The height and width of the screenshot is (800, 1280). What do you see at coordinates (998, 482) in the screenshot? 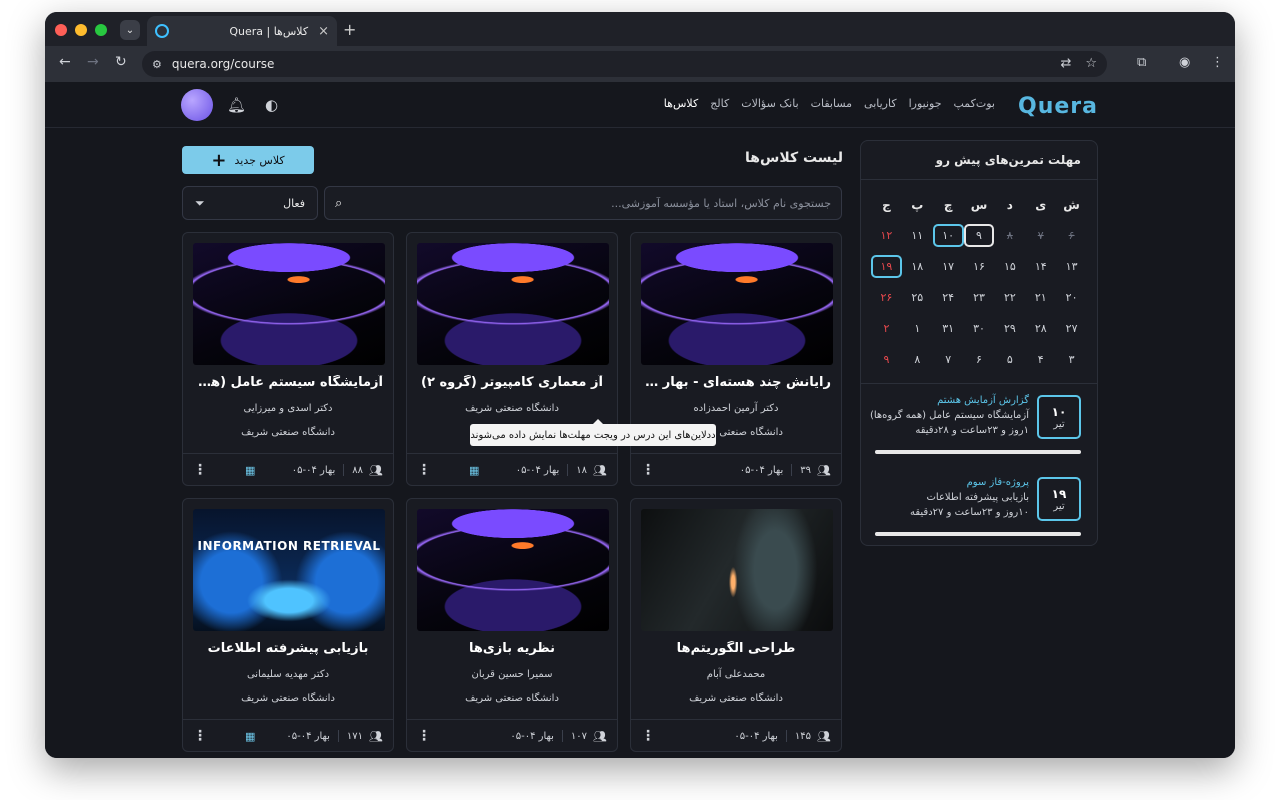
I see `deadline-title: پروژه-فاز سوم` at bounding box center [998, 482].